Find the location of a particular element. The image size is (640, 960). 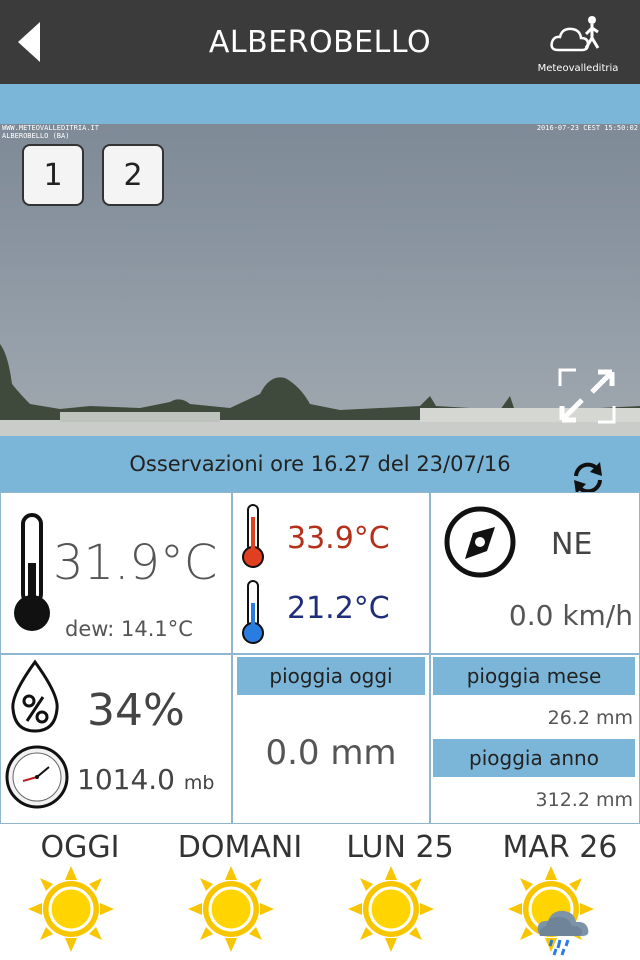

back-arrow-icon is located at coordinates (30, 42).